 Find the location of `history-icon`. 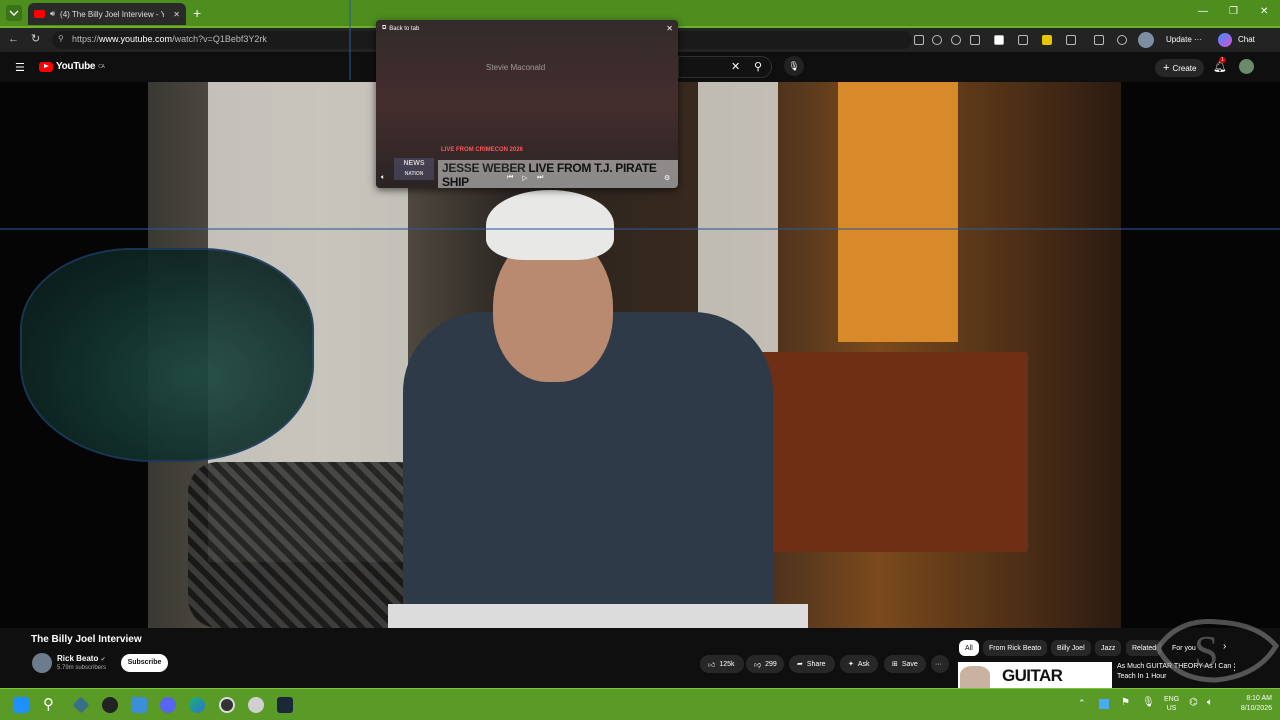

history-icon is located at coordinates (1122, 40).